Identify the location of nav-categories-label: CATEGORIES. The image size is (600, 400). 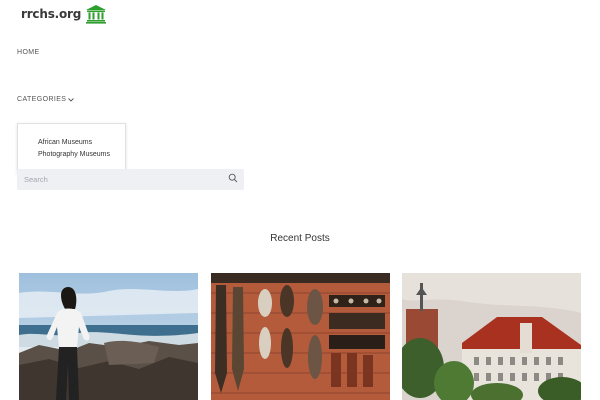
(42, 99).